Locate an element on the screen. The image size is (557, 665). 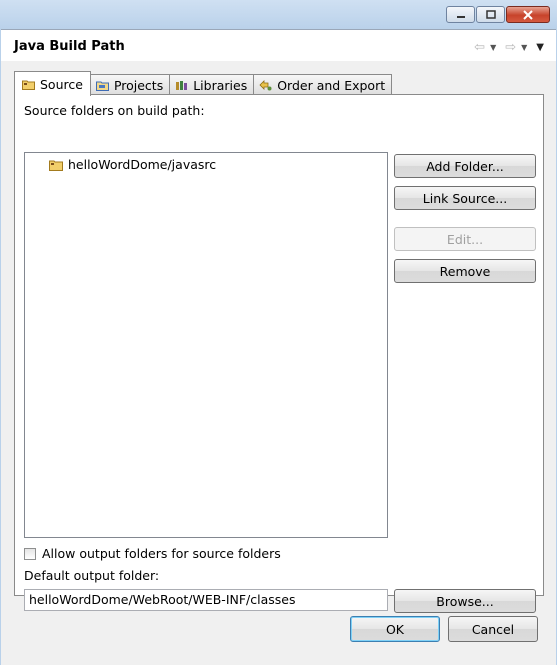
dialog-header: Java Build Path ⇦ ▼ ⇨ ▼ ▼ is located at coordinates (278, 45).